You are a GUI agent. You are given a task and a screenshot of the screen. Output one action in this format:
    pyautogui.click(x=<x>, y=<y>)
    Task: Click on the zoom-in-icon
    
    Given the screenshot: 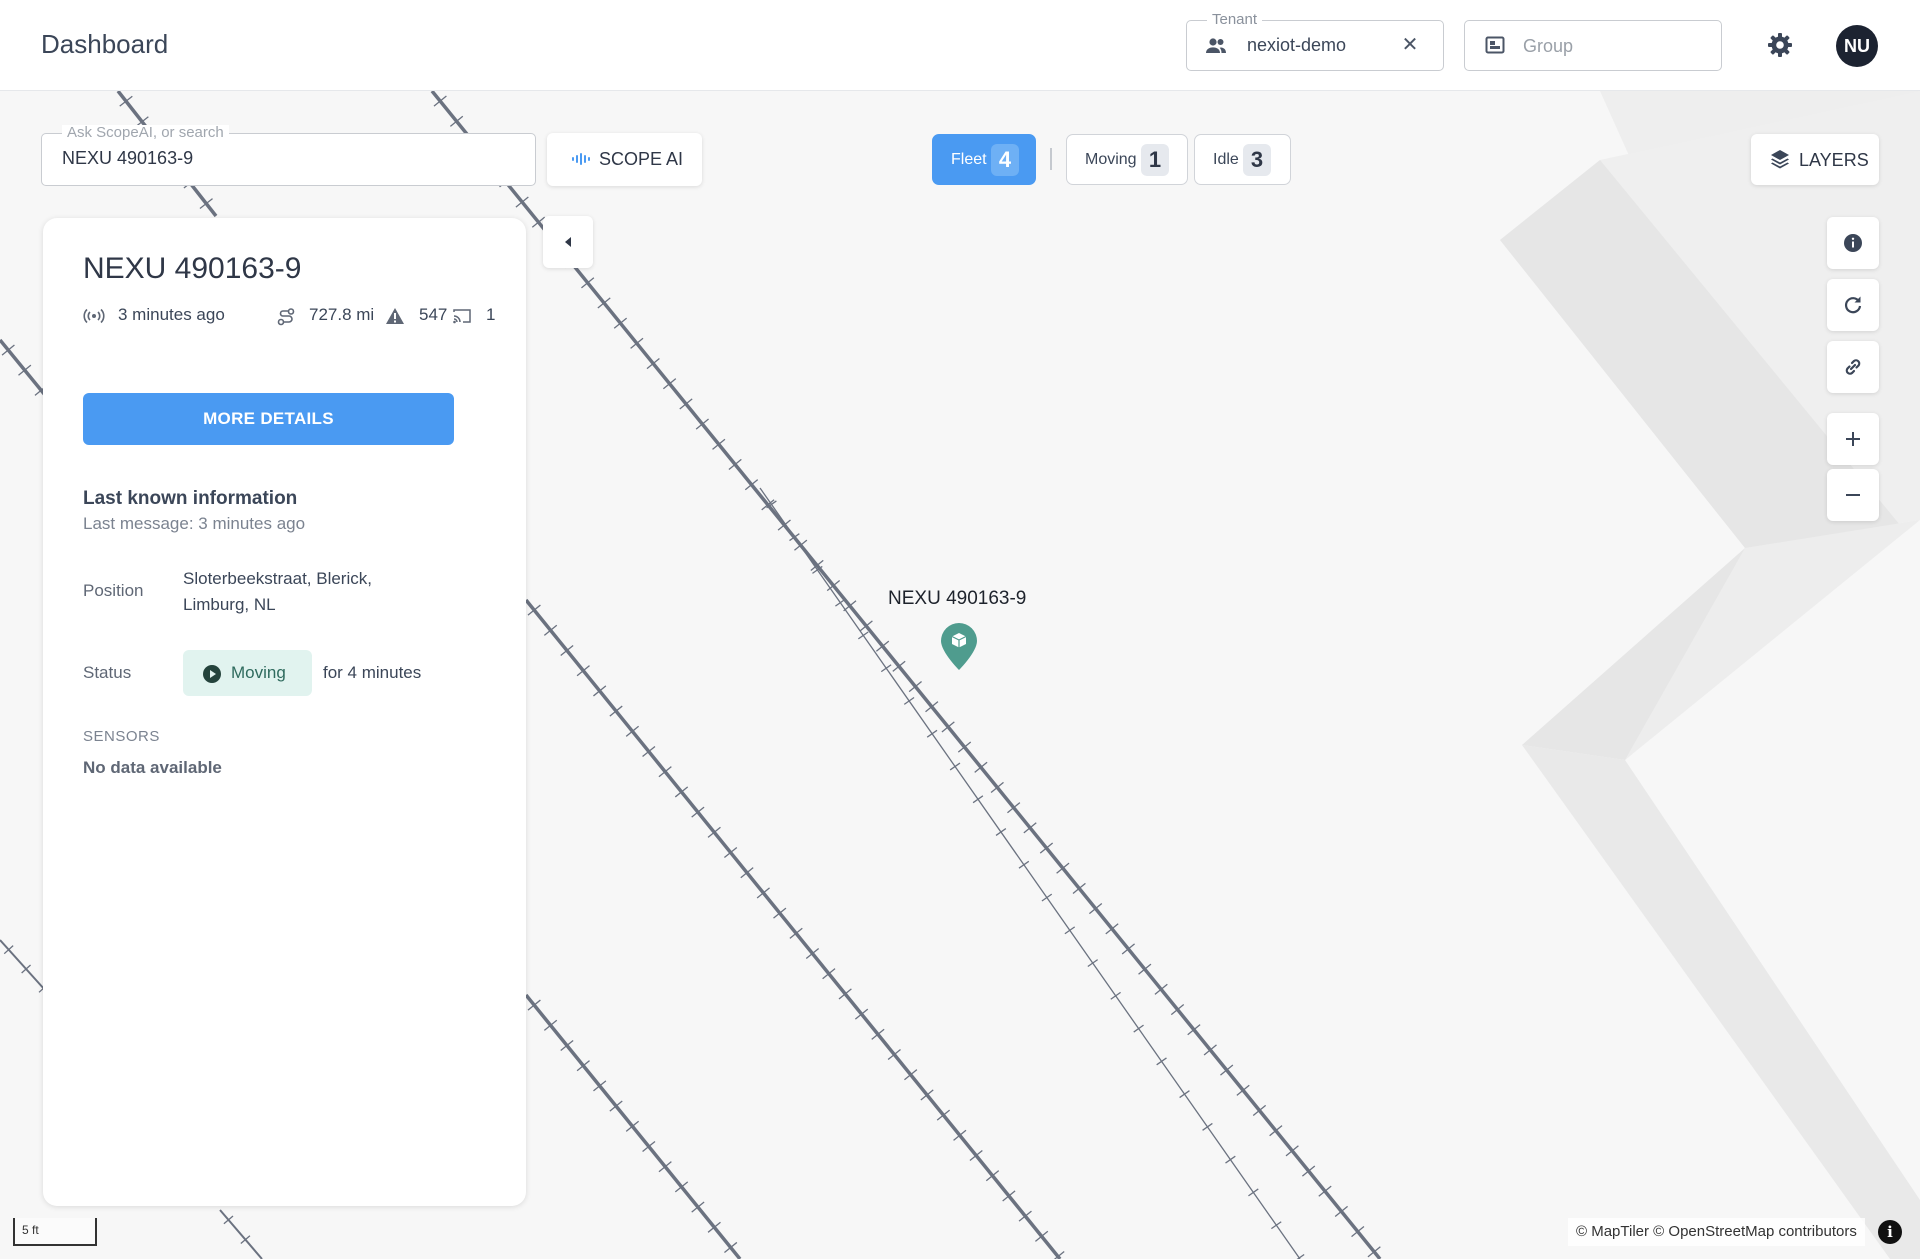 What is the action you would take?
    pyautogui.click(x=1853, y=439)
    